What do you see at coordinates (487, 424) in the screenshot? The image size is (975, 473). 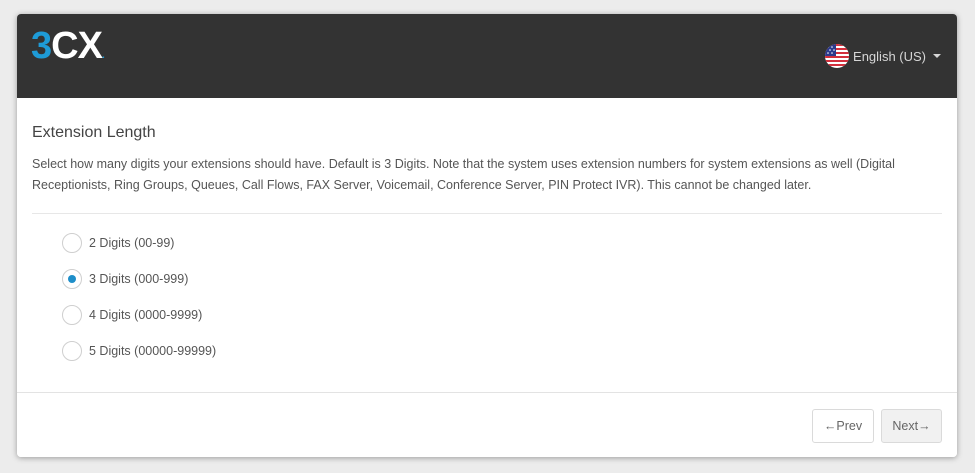 I see `wizard-footer: ←Prev Next→` at bounding box center [487, 424].